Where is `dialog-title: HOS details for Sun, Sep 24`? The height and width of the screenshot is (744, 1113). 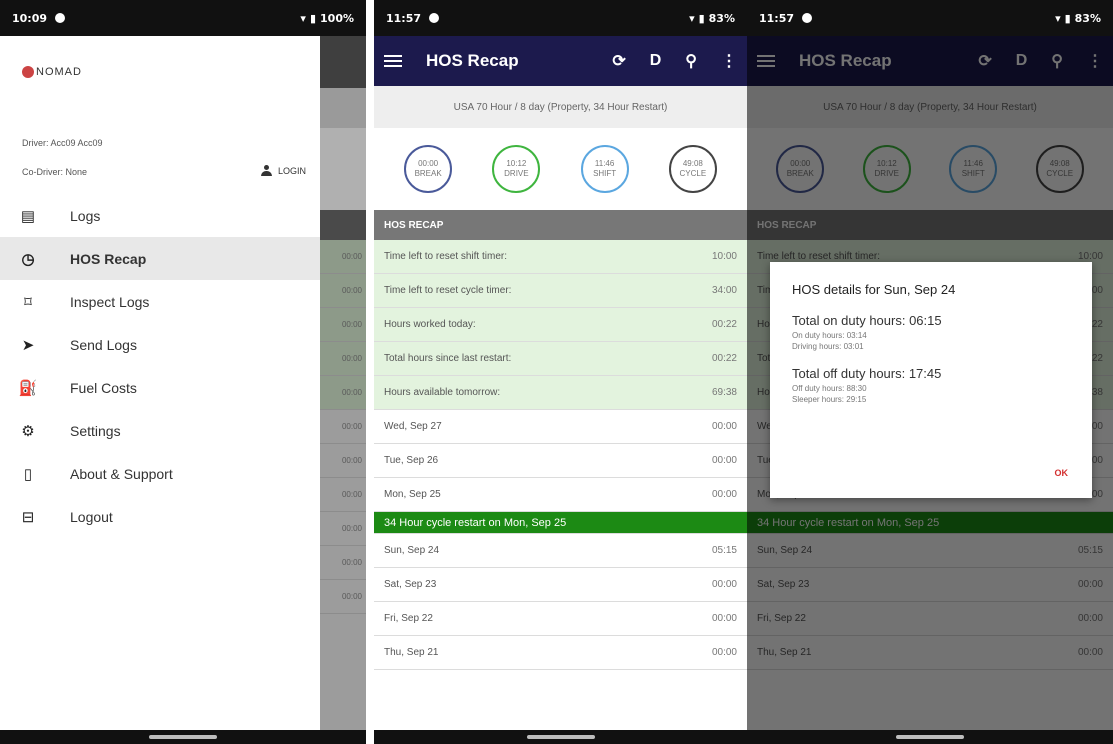 dialog-title: HOS details for Sun, Sep 24 is located at coordinates (874, 289).